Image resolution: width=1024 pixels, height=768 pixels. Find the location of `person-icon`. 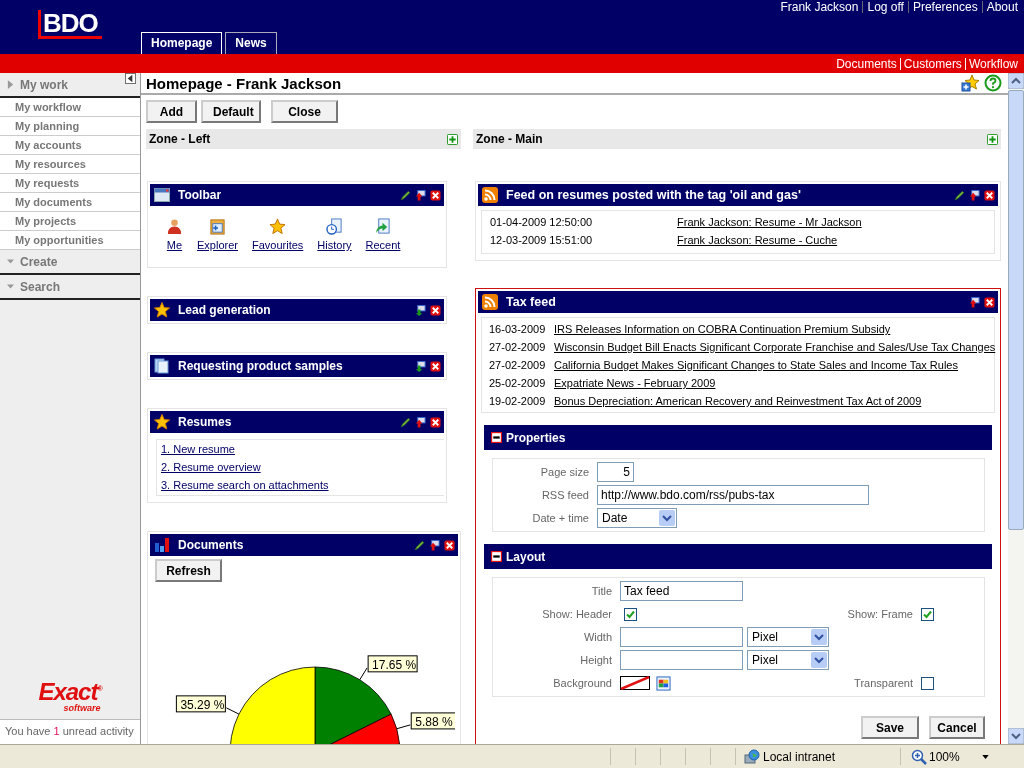

person-icon is located at coordinates (174, 226).